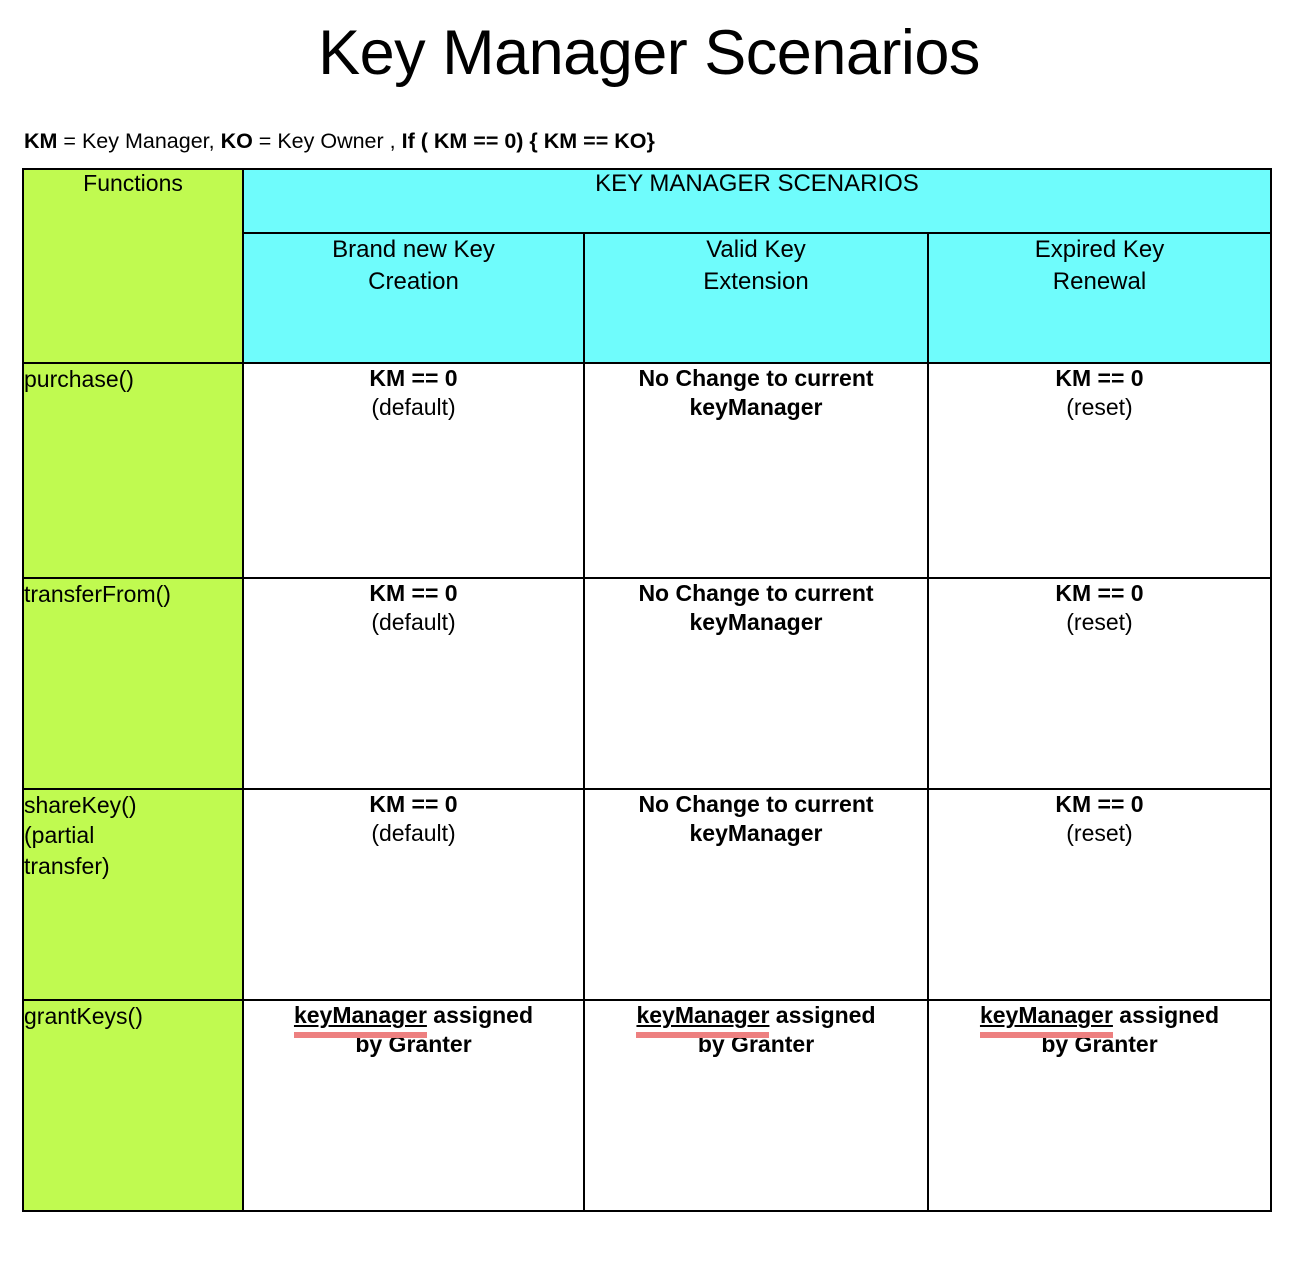  I want to click on function-name-line-3: transfer), so click(67, 865).